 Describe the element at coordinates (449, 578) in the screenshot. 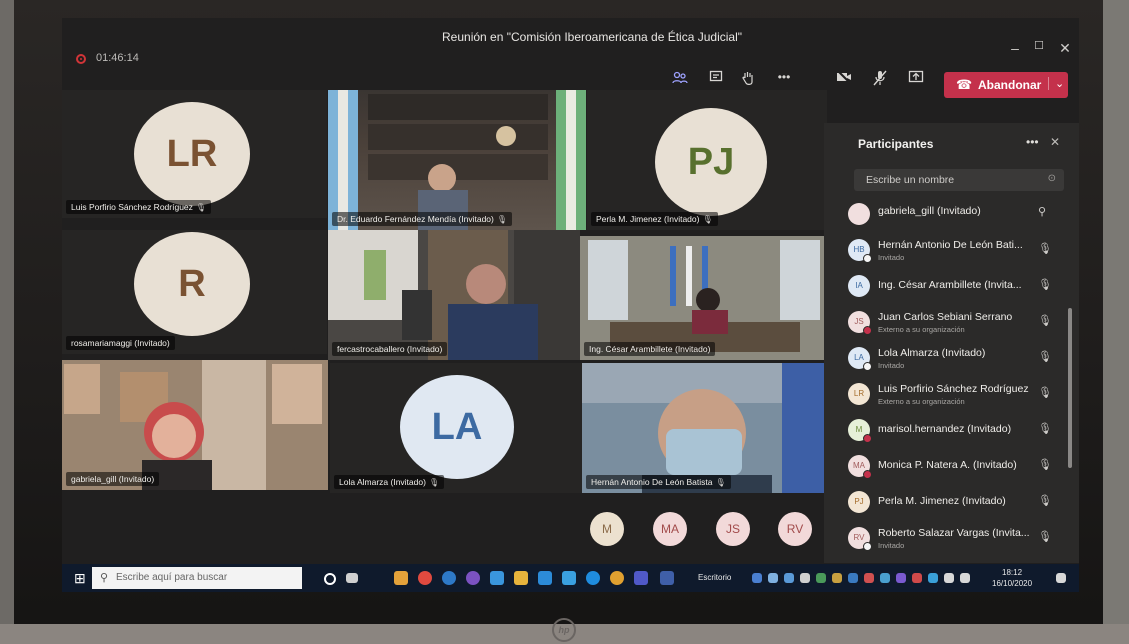

I see `hp-icon` at that location.